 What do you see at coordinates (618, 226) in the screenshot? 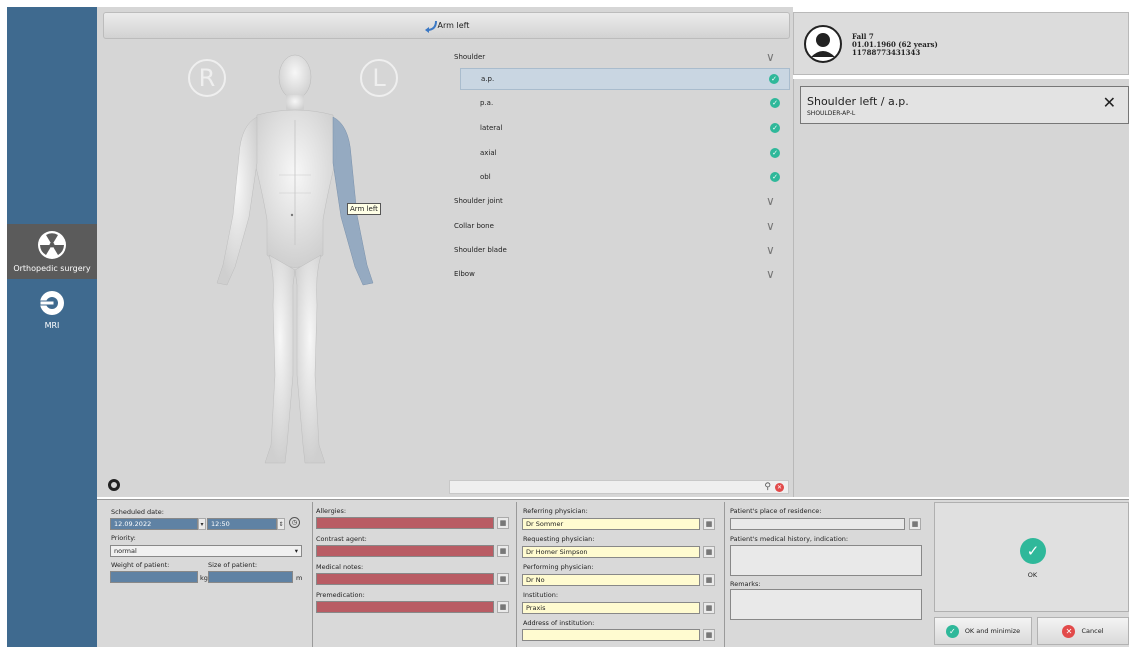
I see `list-item: Collar bone ∨` at bounding box center [618, 226].